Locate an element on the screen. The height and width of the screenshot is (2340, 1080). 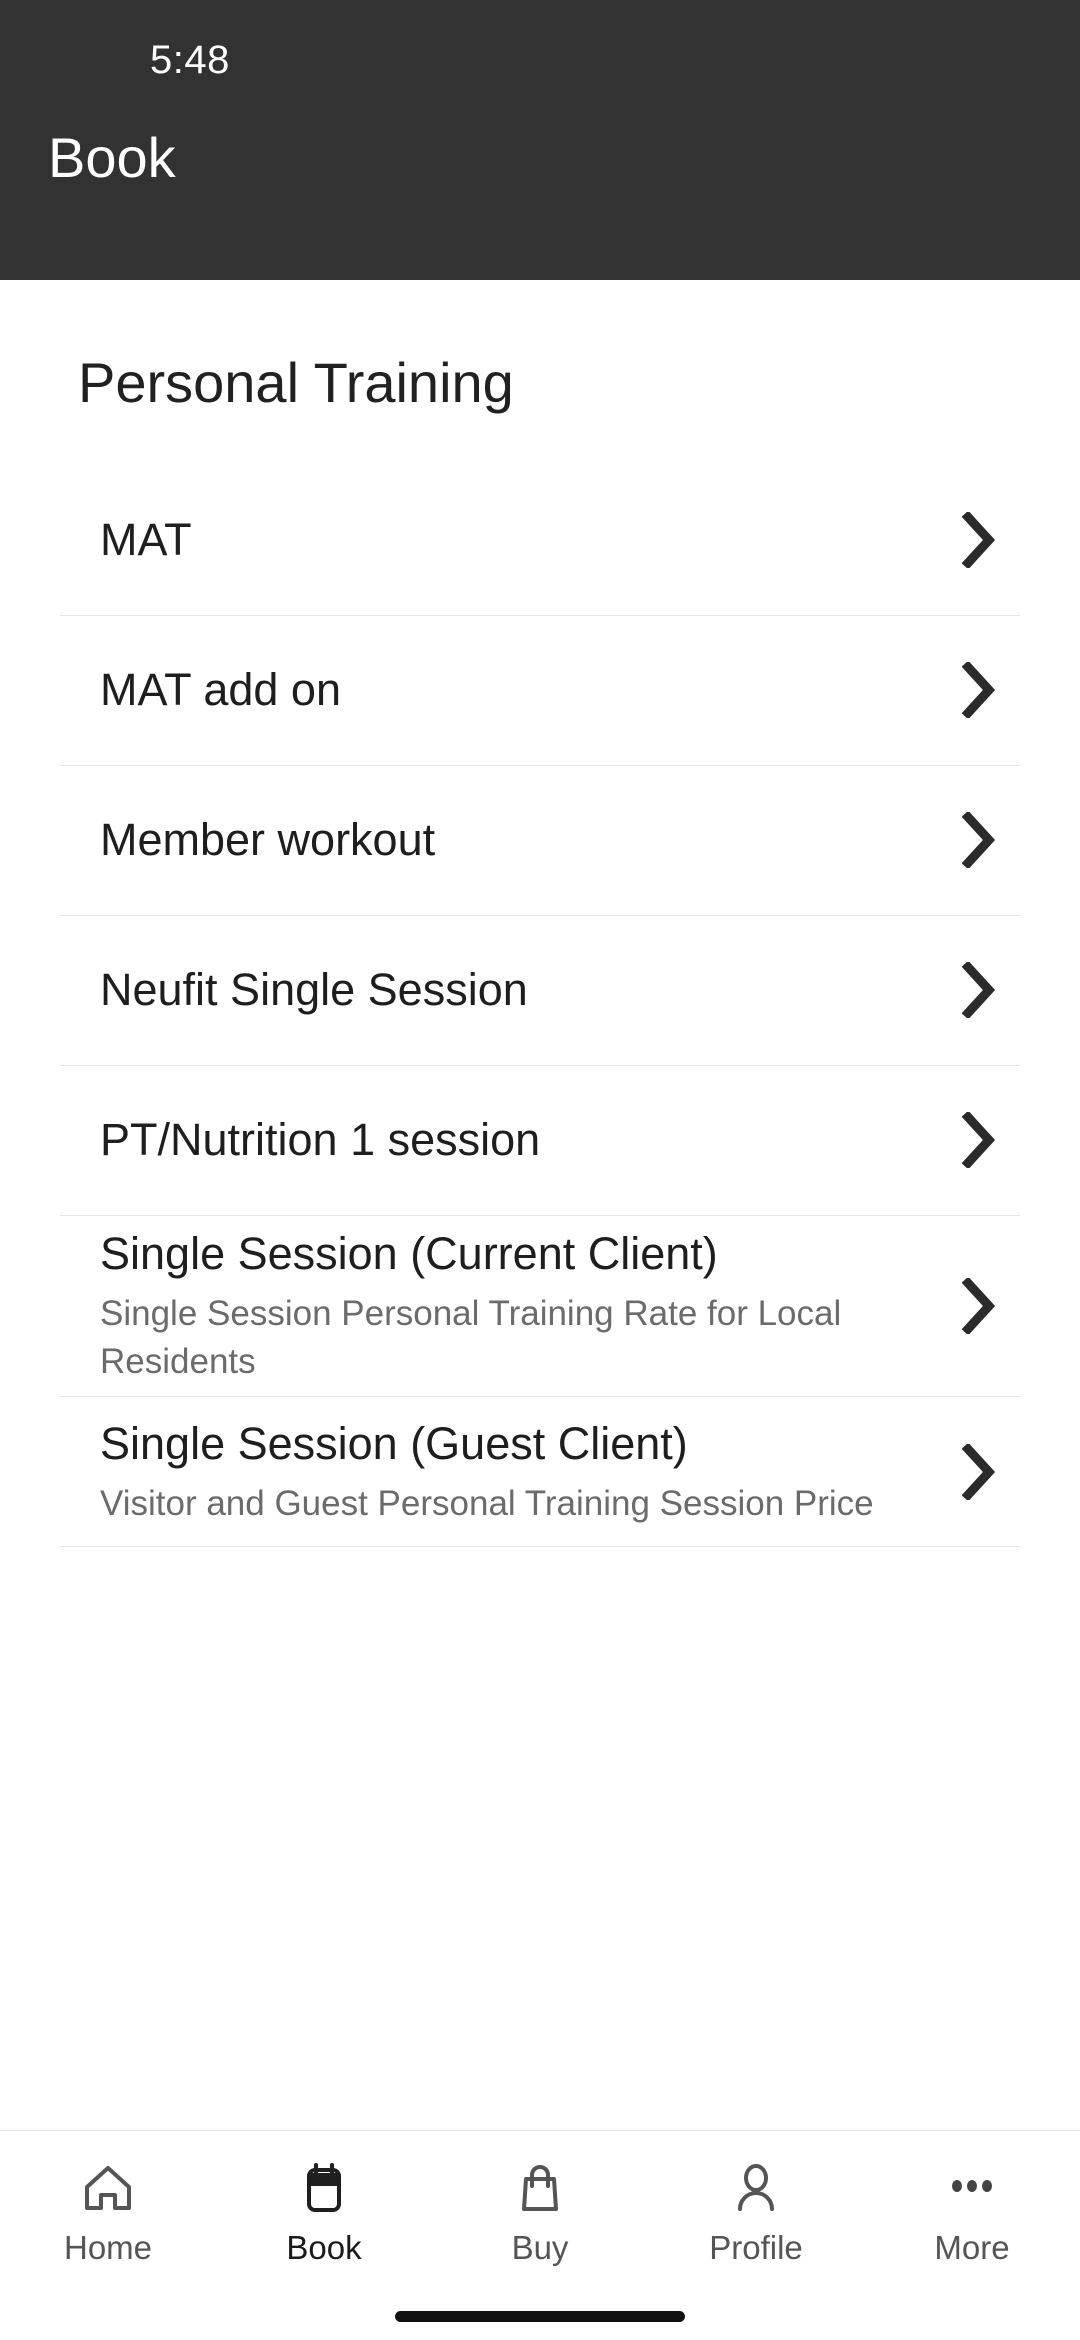
nav-label-book: Book is located at coordinates (324, 2247).